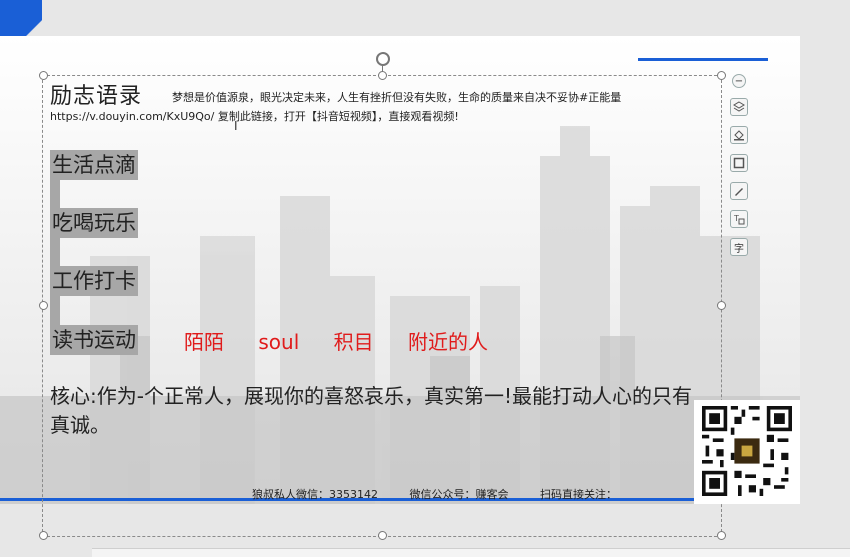 This screenshot has height=557, width=850. I want to click on category-work: 工作打卡, so click(94, 281).